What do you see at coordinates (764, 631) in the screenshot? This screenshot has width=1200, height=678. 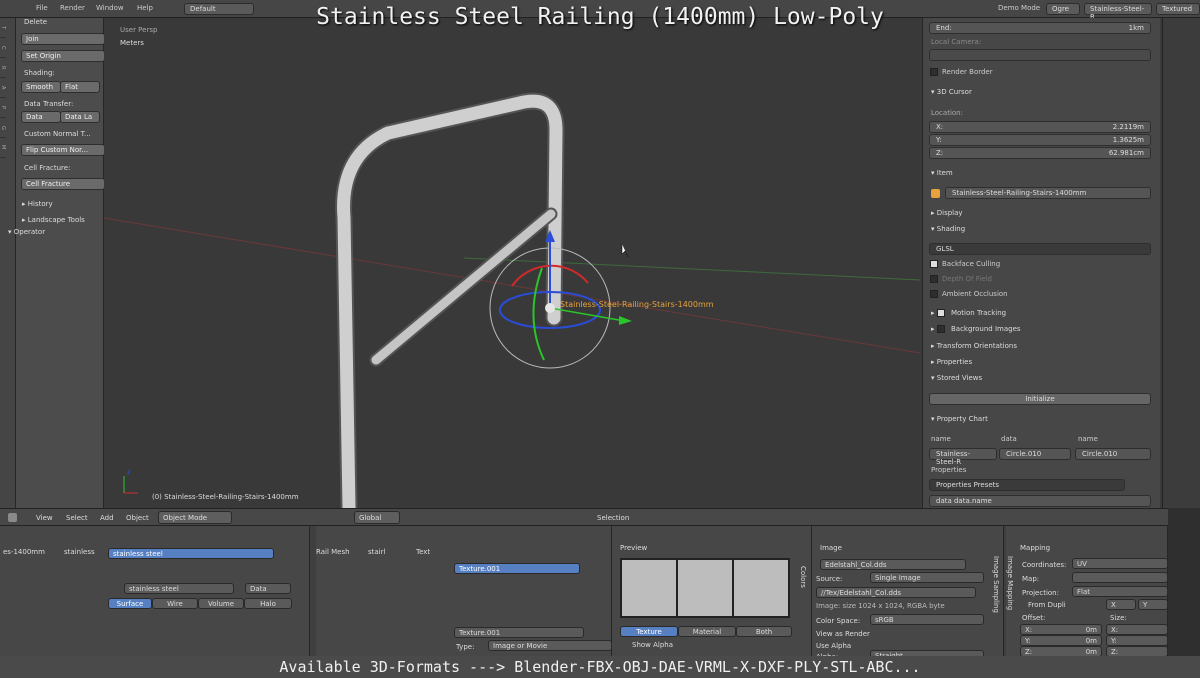 I see `preview-tab-both: Both` at bounding box center [764, 631].